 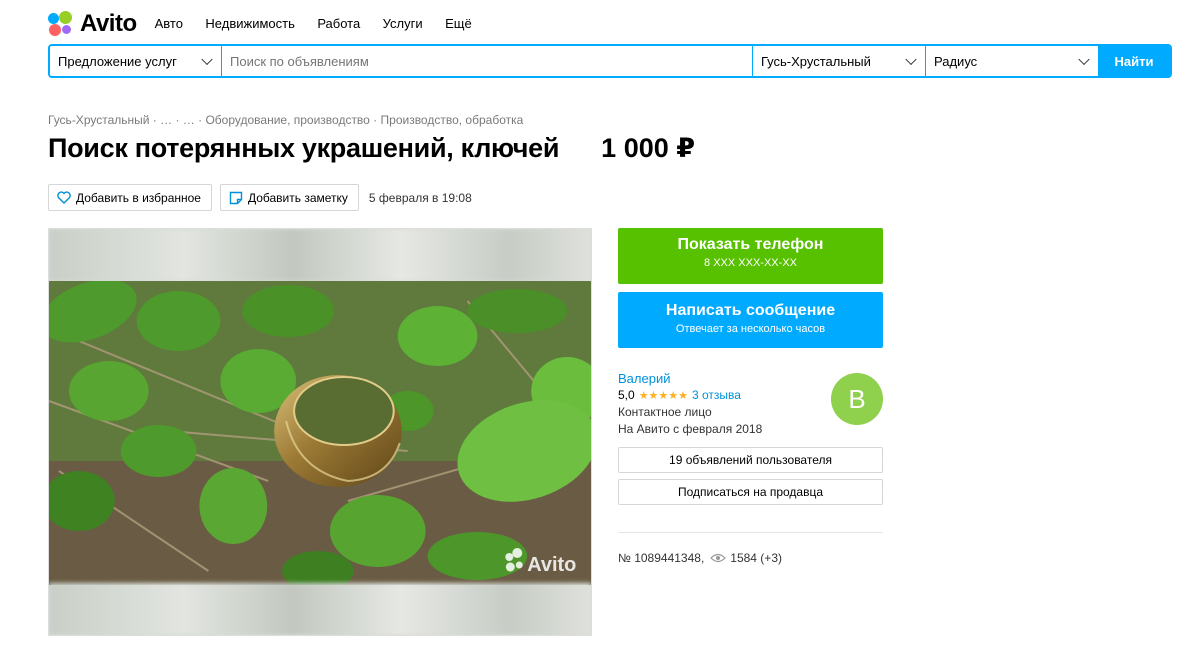 I want to click on page-title: Поиск потерянных украшений, ключей, so click(x=304, y=148).